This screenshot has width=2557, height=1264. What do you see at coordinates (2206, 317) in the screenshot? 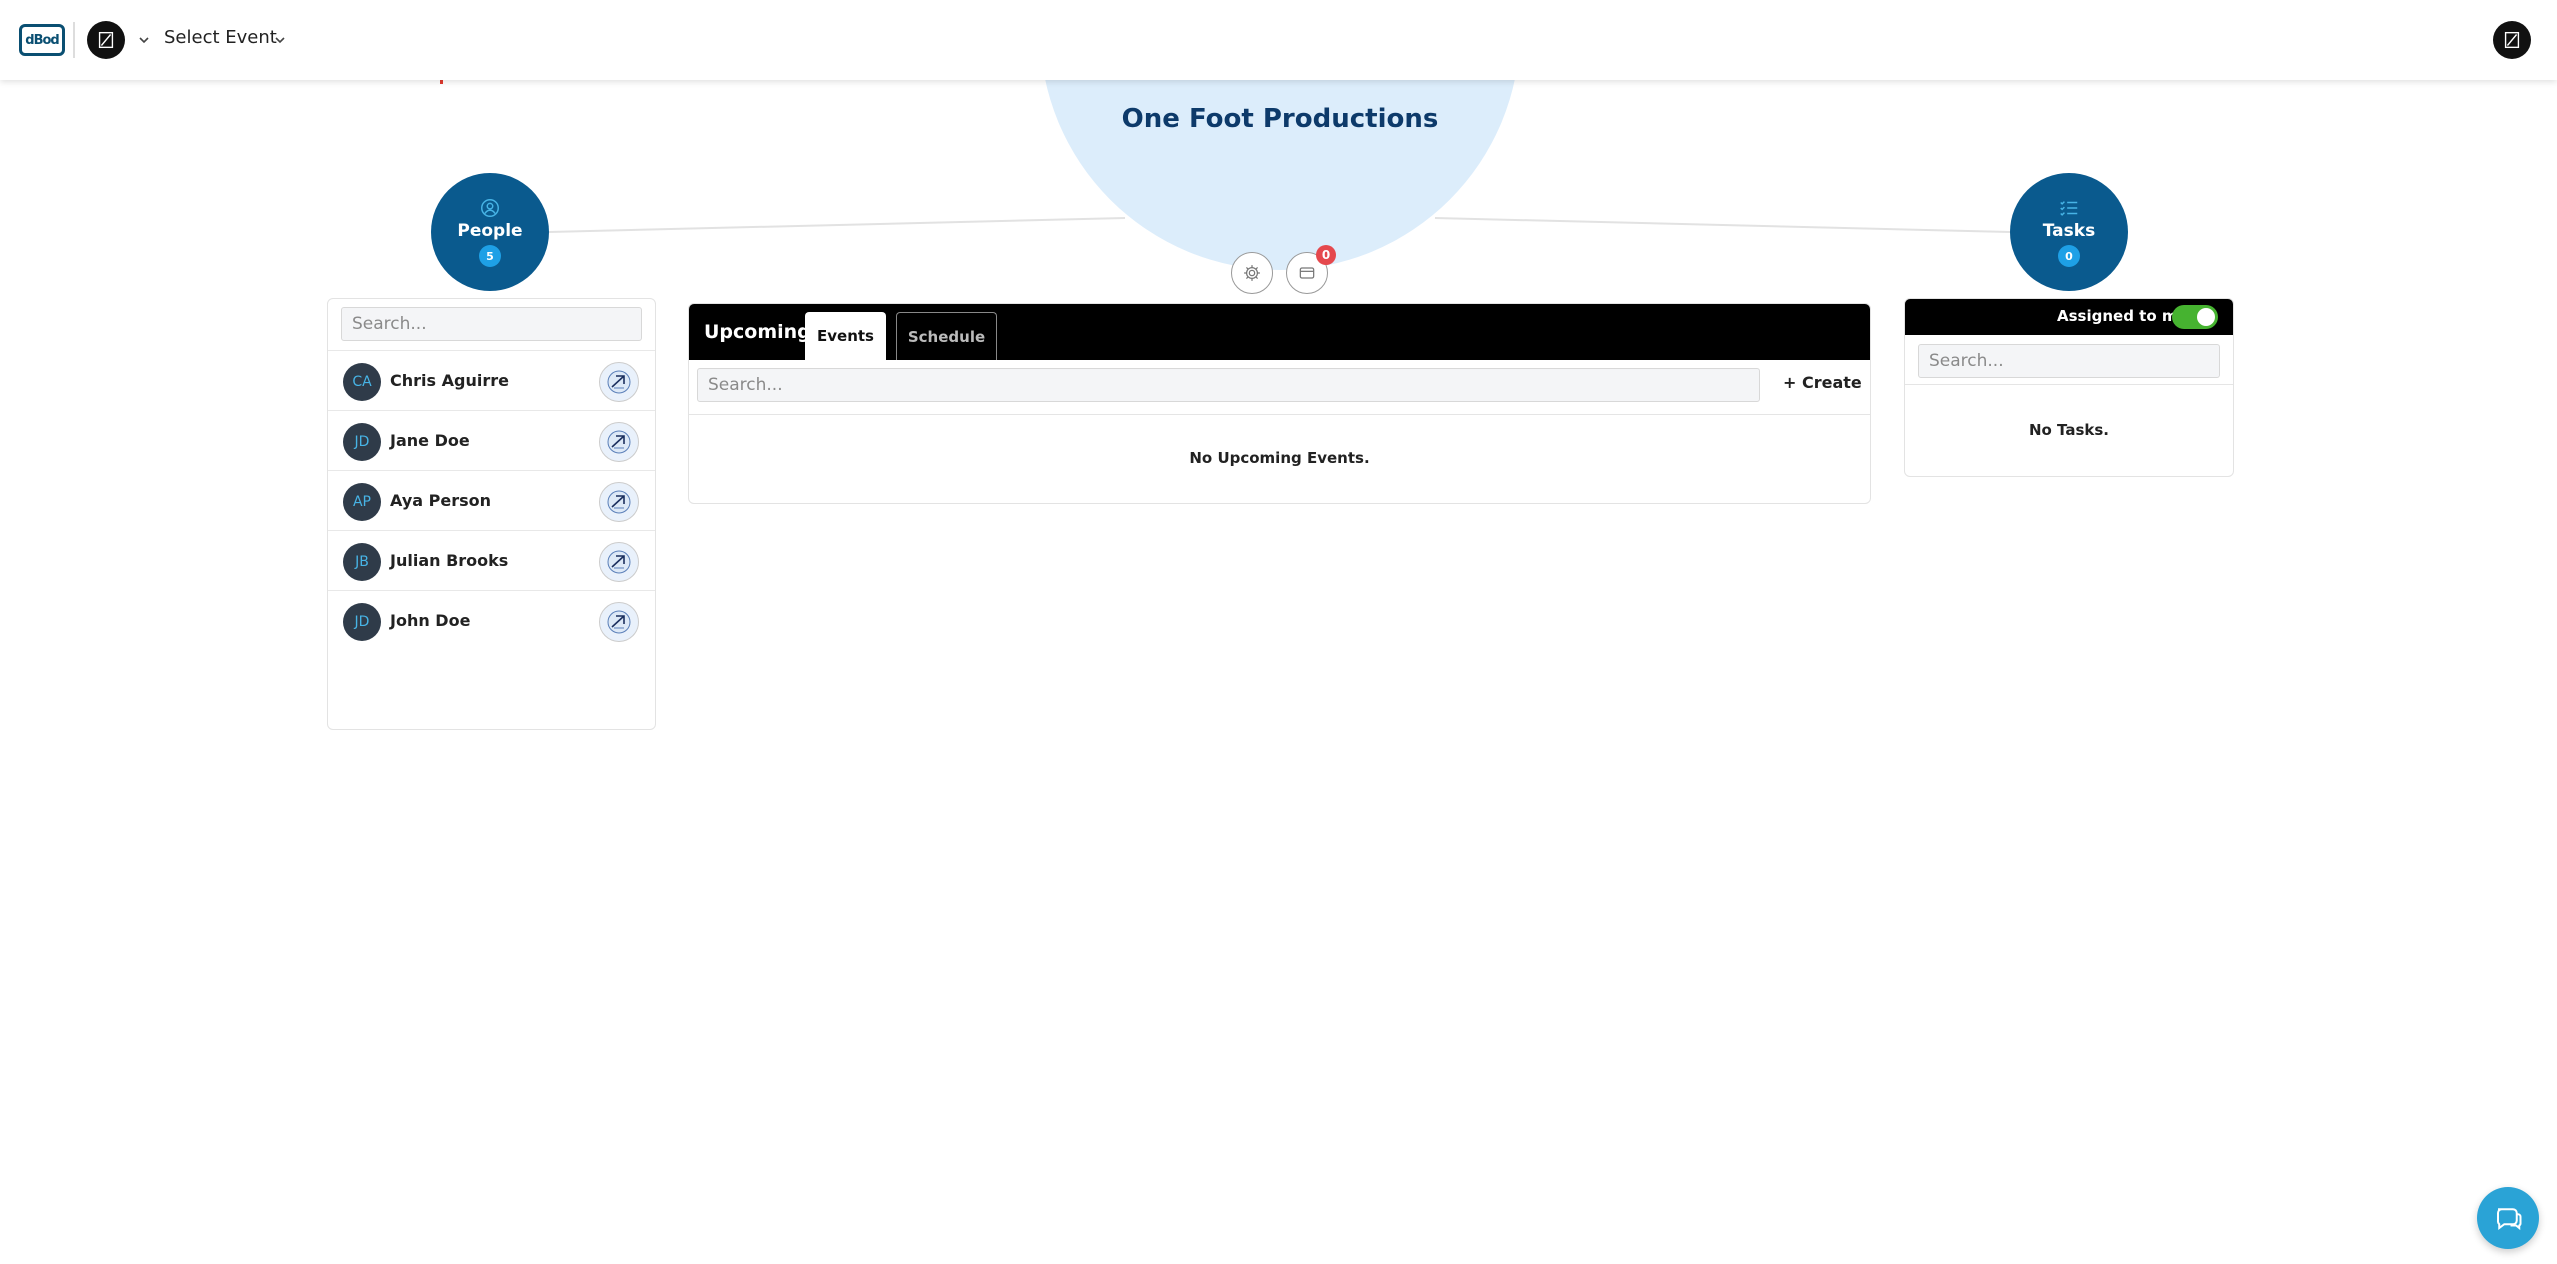
I see `toggle-knob` at bounding box center [2206, 317].